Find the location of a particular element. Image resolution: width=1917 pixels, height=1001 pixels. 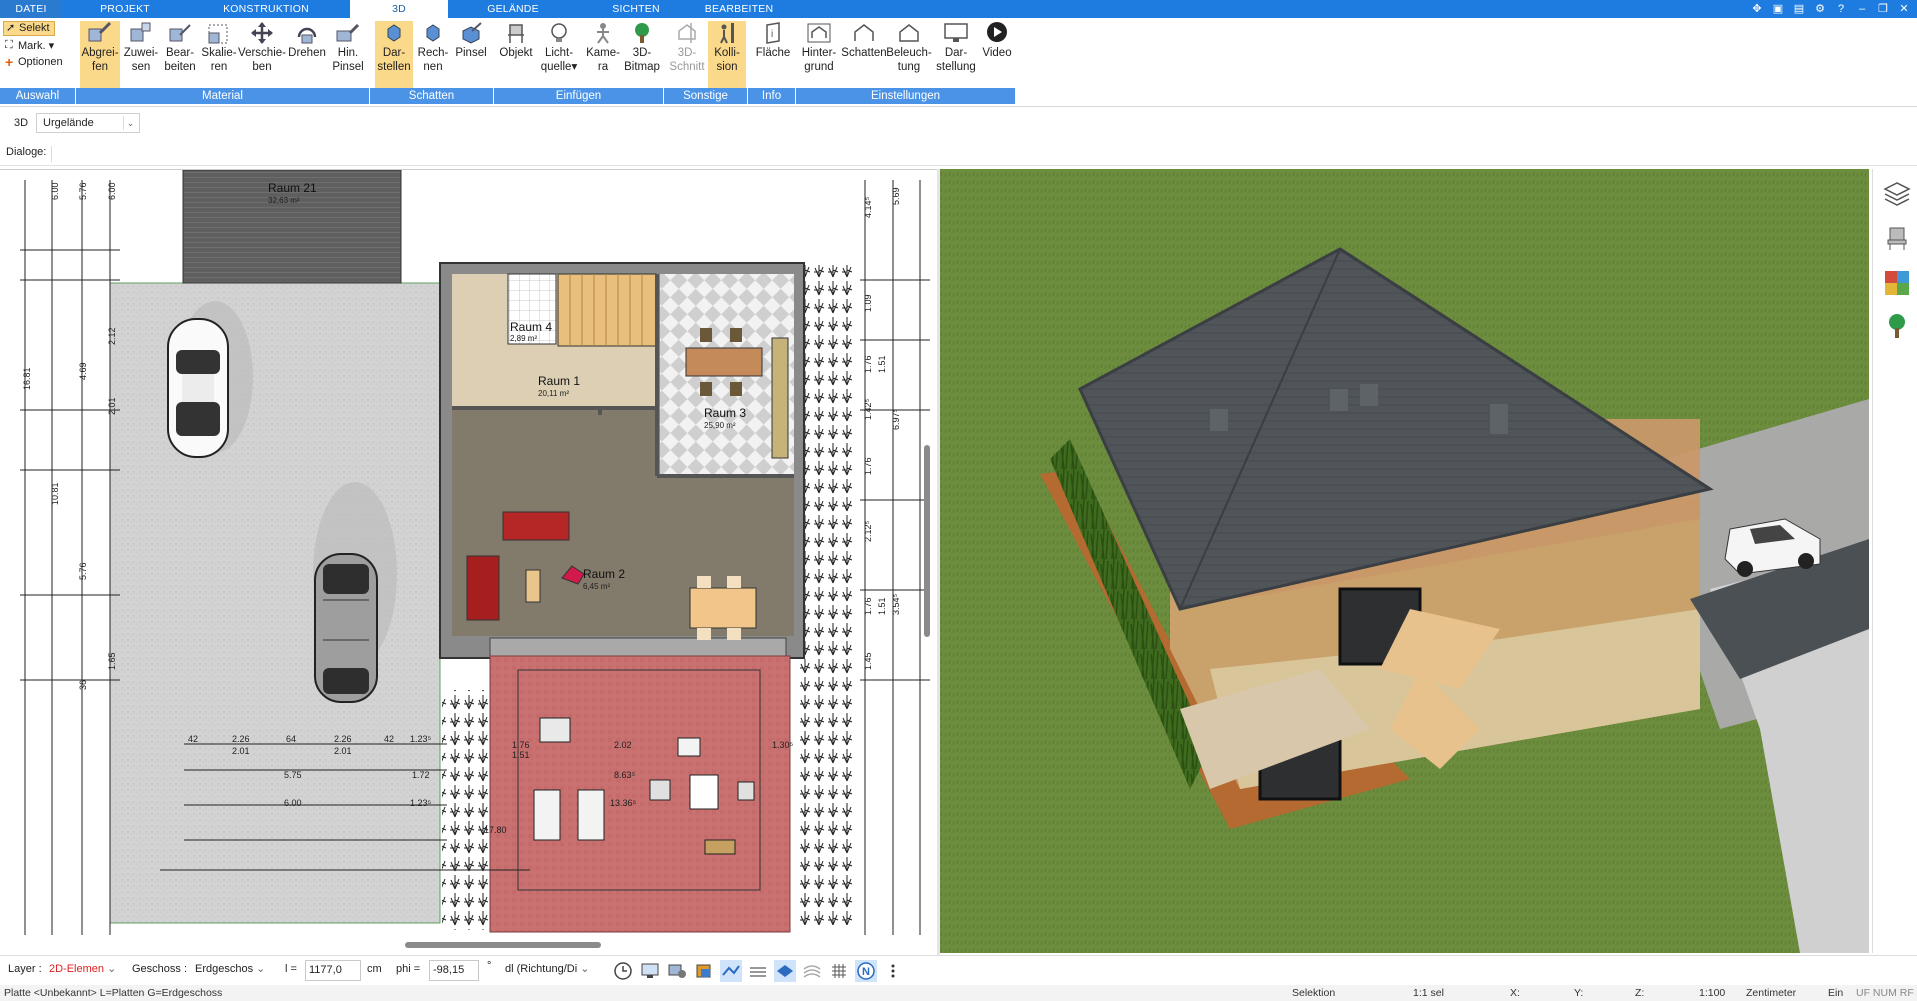

lichtquelle-label1: Licht- is located at coordinates (559, 53).